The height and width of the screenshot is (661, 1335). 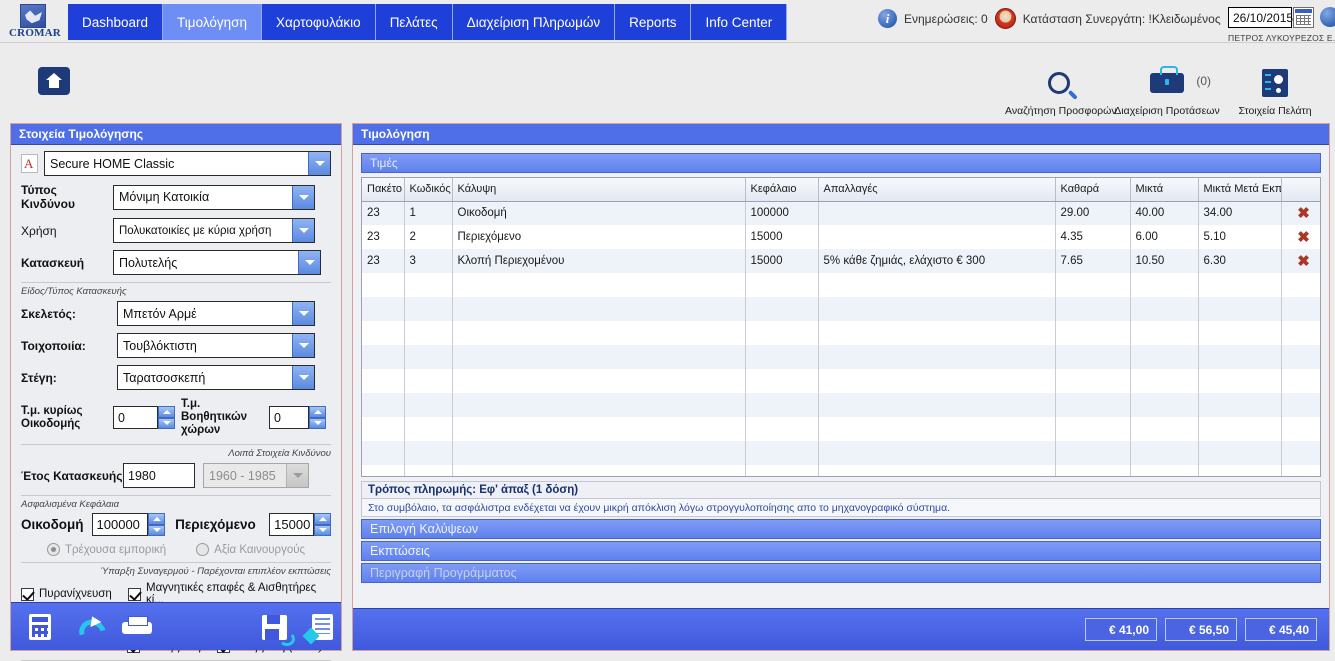 I want to click on roof-select: Ταρατσοσκεπή, so click(x=216, y=377).